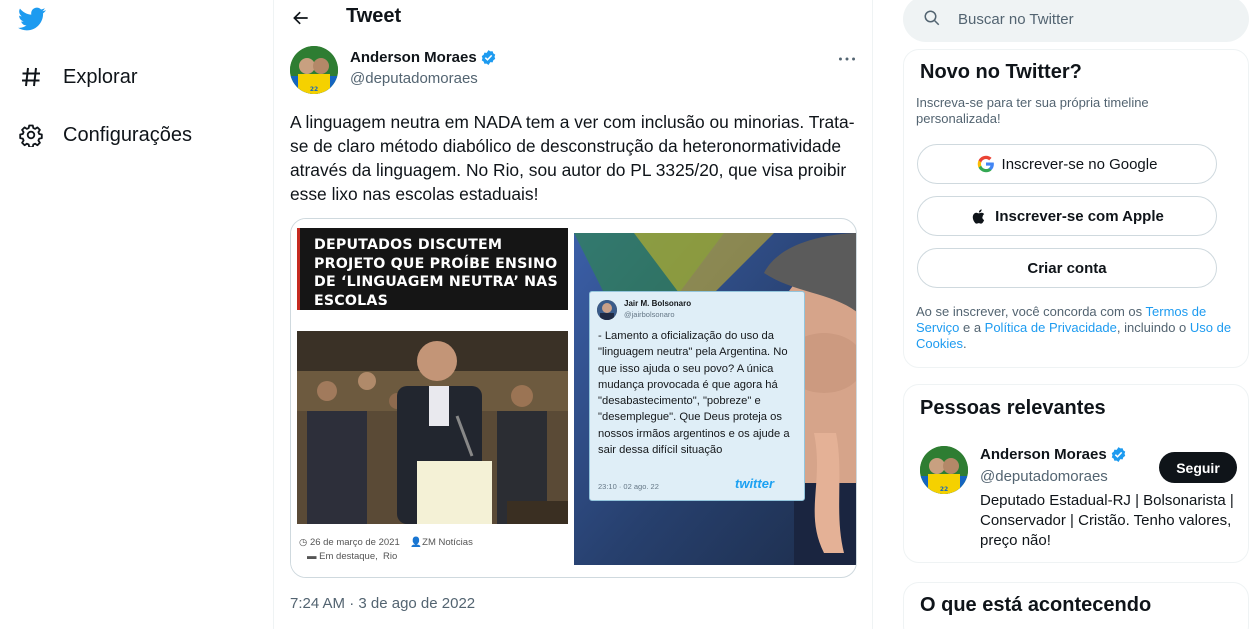 This screenshot has width=1249, height=629. I want to click on page-title: Tweet, so click(374, 16).